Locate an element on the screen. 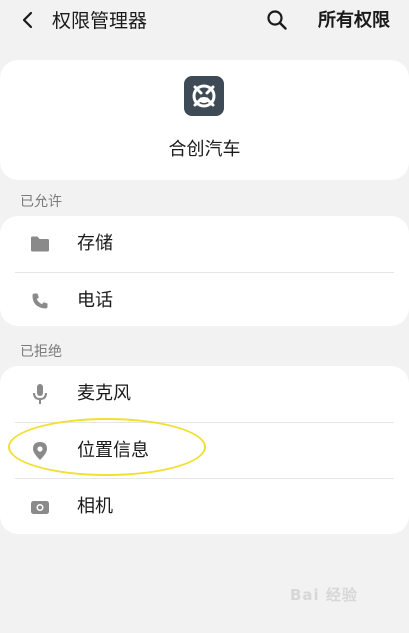 The image size is (409, 633). all-permissions-button: 所有权限 is located at coordinates (354, 21).